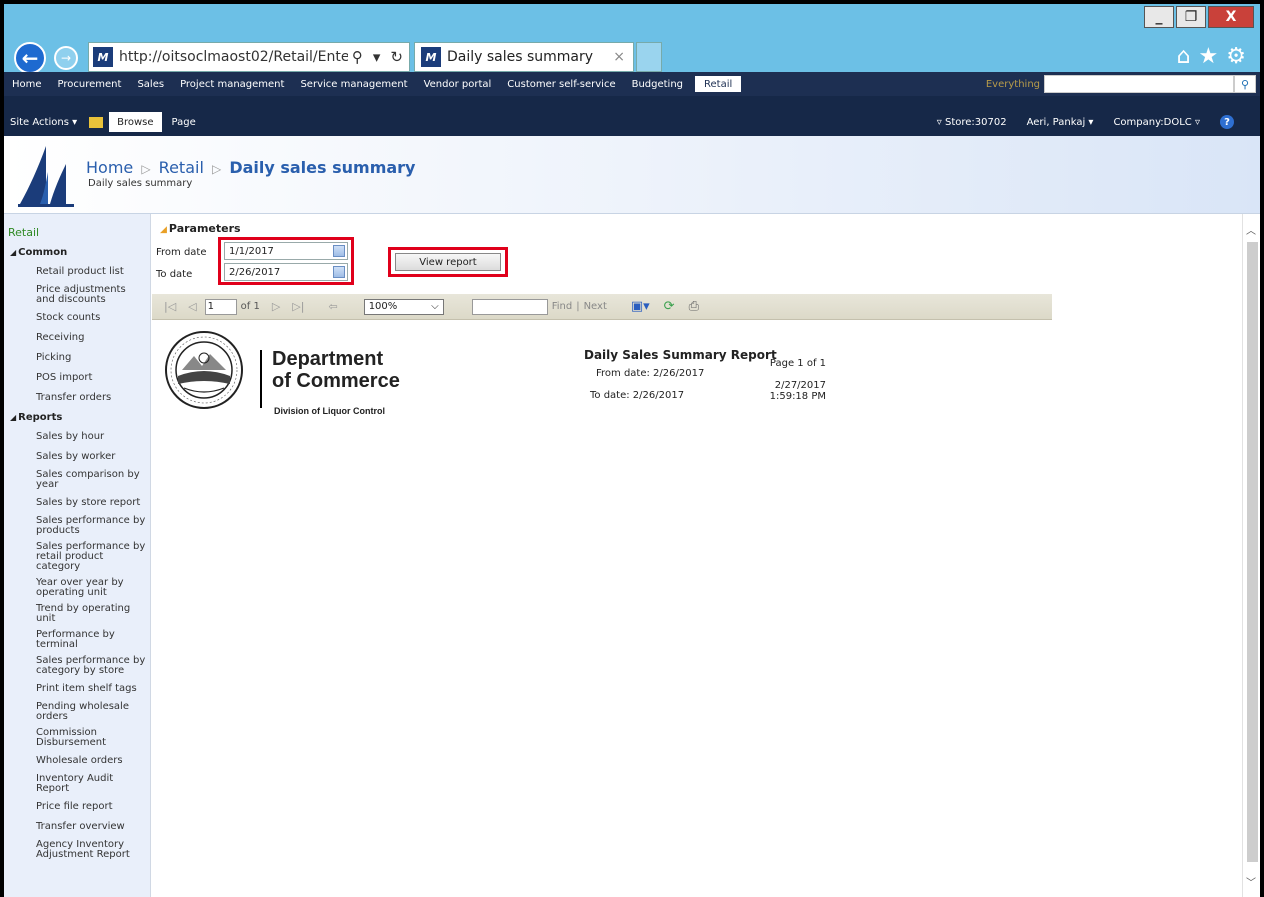 This screenshot has width=1264, height=897. What do you see at coordinates (509, 306) in the screenshot?
I see `find-input` at bounding box center [509, 306].